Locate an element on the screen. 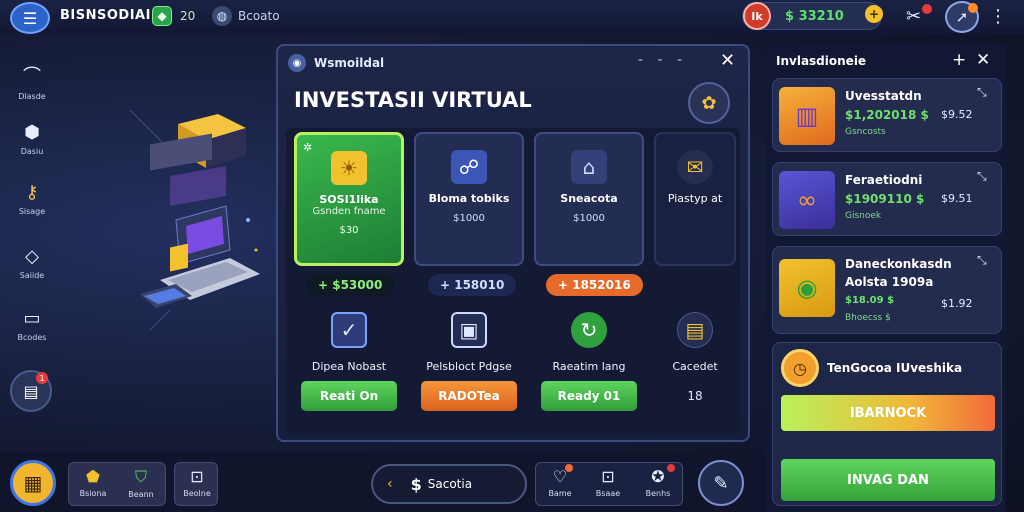  image-frame-icon: ▣ is located at coordinates (469, 330).